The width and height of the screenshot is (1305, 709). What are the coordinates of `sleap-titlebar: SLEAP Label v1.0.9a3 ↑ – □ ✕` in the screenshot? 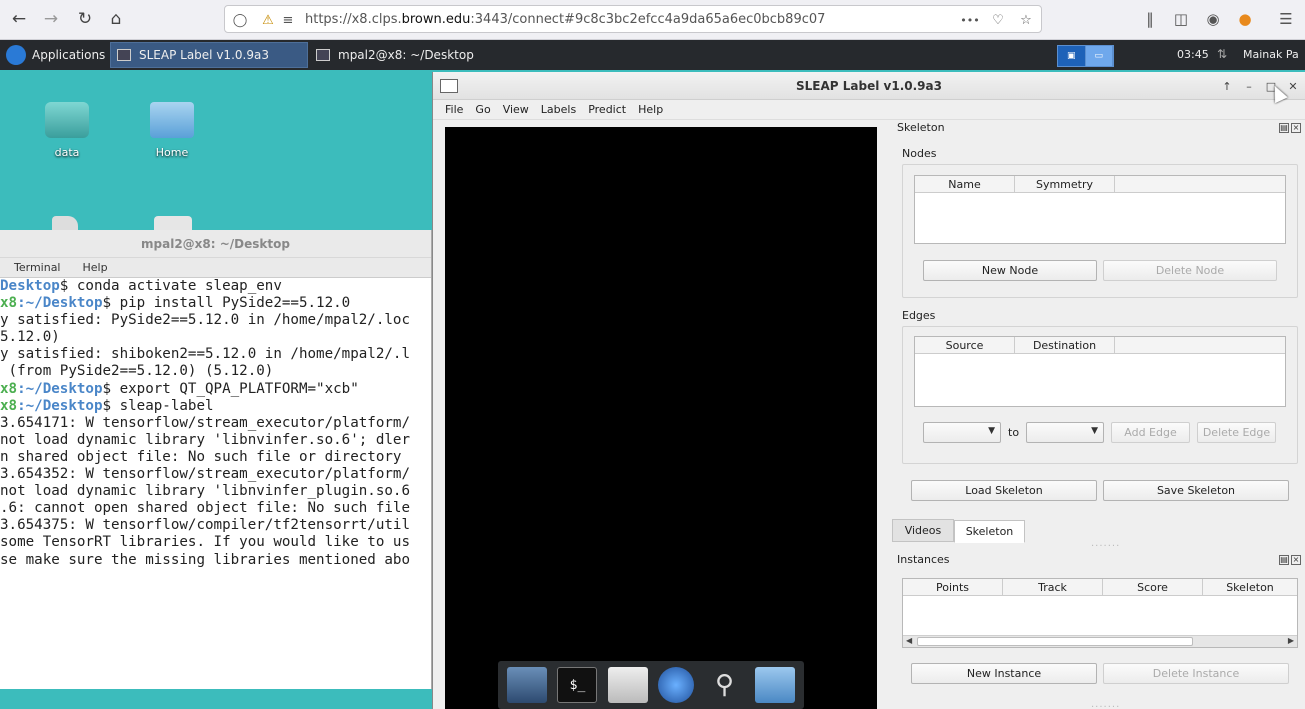 It's located at (869, 86).